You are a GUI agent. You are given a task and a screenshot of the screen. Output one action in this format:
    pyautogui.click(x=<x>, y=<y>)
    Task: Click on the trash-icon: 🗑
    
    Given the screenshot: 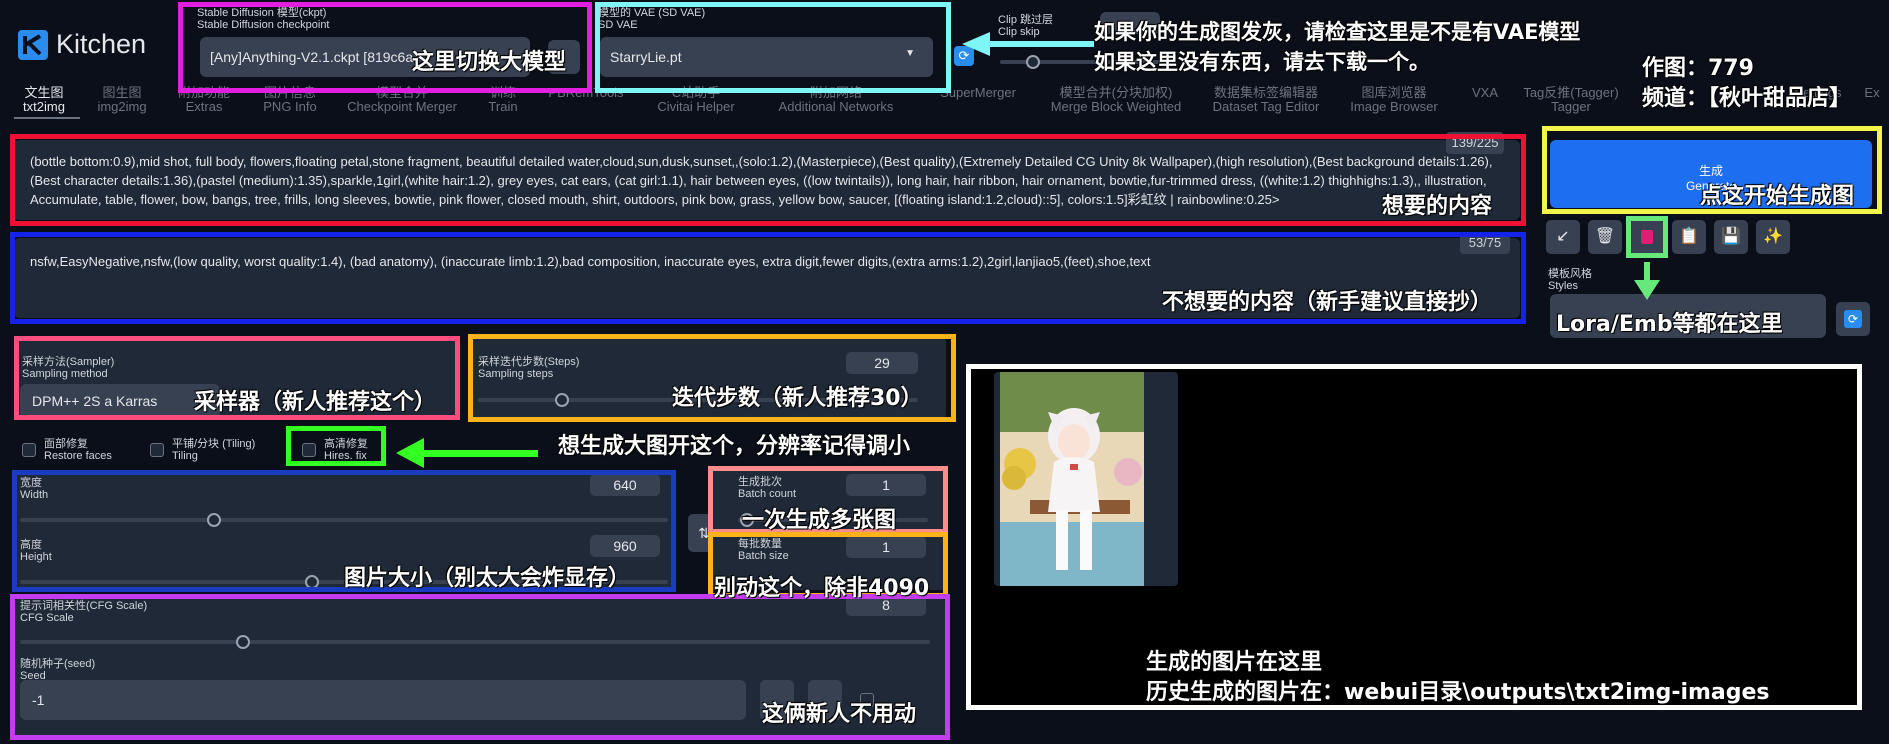 What is the action you would take?
    pyautogui.click(x=1605, y=236)
    